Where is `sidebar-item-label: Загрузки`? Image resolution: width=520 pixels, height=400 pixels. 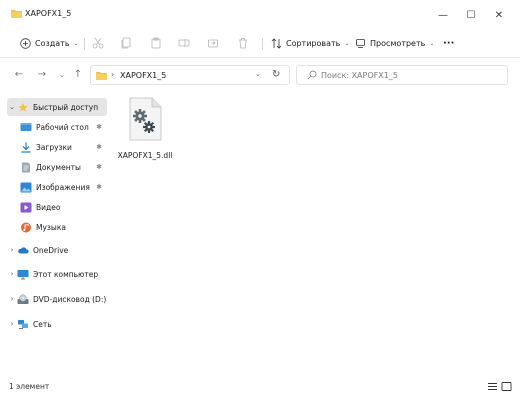 sidebar-item-label: Загрузки is located at coordinates (54, 147).